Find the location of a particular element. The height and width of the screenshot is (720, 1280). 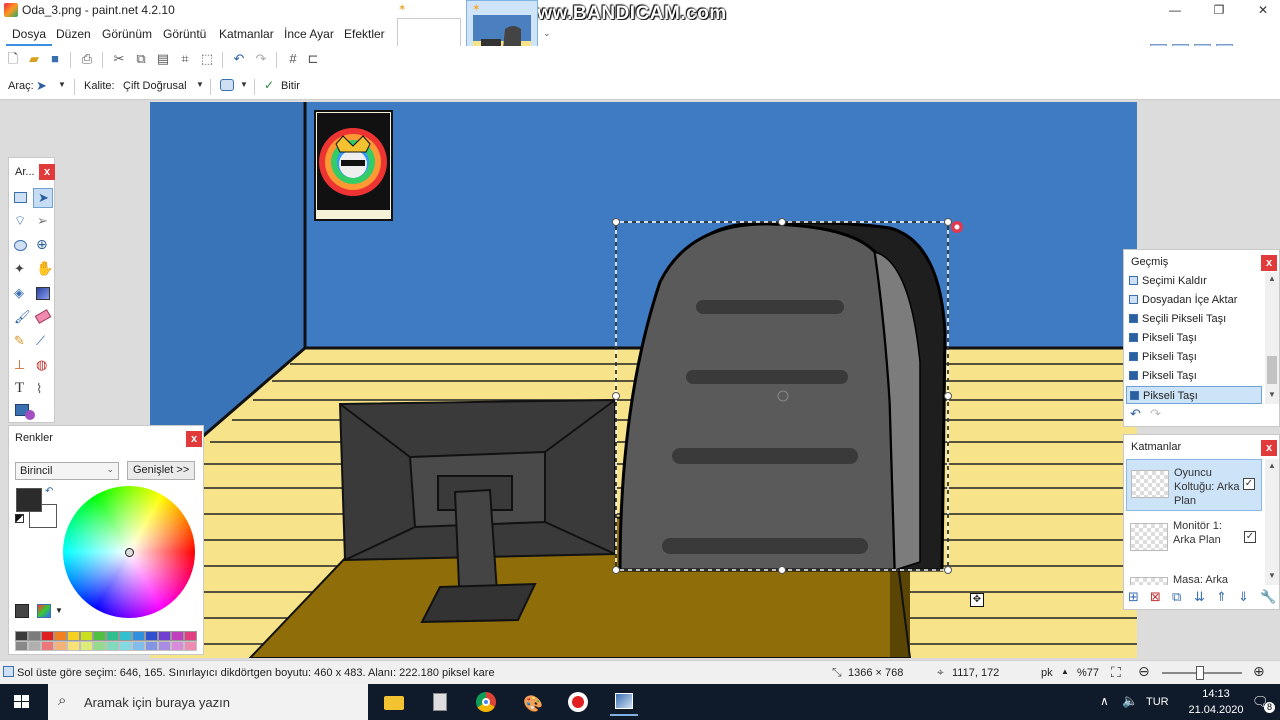

eraser-icon is located at coordinates (43, 318).